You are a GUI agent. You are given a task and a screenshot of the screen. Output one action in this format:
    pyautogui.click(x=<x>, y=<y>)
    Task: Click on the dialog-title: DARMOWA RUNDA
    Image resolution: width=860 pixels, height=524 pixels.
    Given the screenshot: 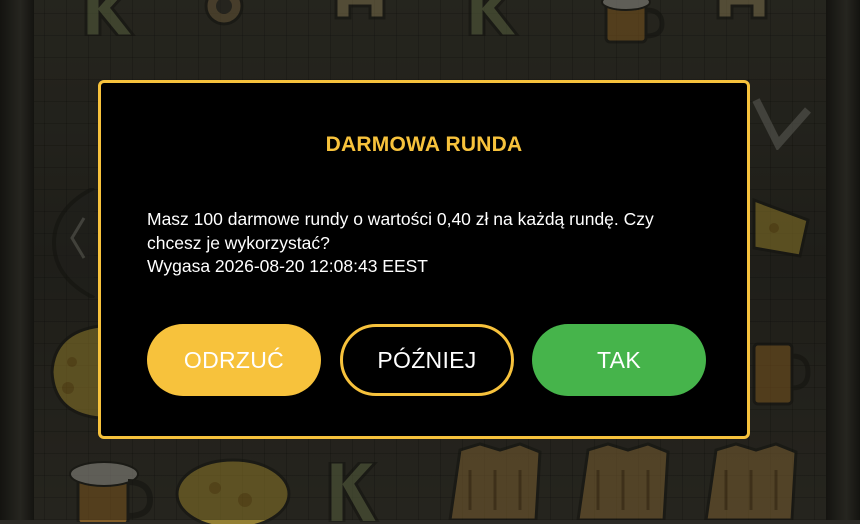 What is the action you would take?
    pyautogui.click(x=424, y=144)
    